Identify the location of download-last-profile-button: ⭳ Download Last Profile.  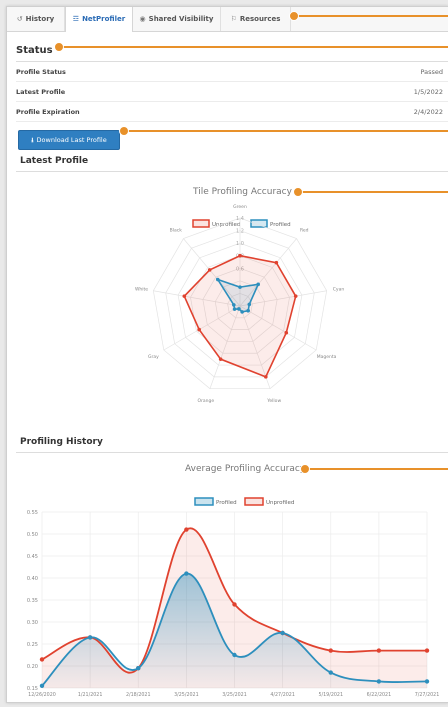
(69, 140).